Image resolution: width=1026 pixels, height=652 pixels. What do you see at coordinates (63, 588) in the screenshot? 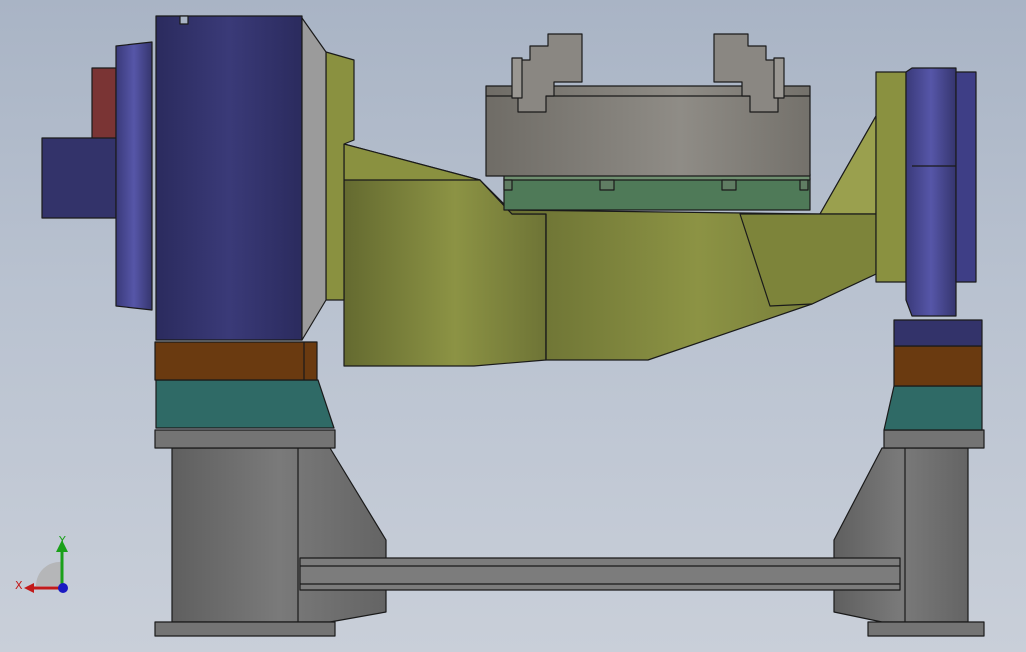
I see `triad-z-dot` at bounding box center [63, 588].